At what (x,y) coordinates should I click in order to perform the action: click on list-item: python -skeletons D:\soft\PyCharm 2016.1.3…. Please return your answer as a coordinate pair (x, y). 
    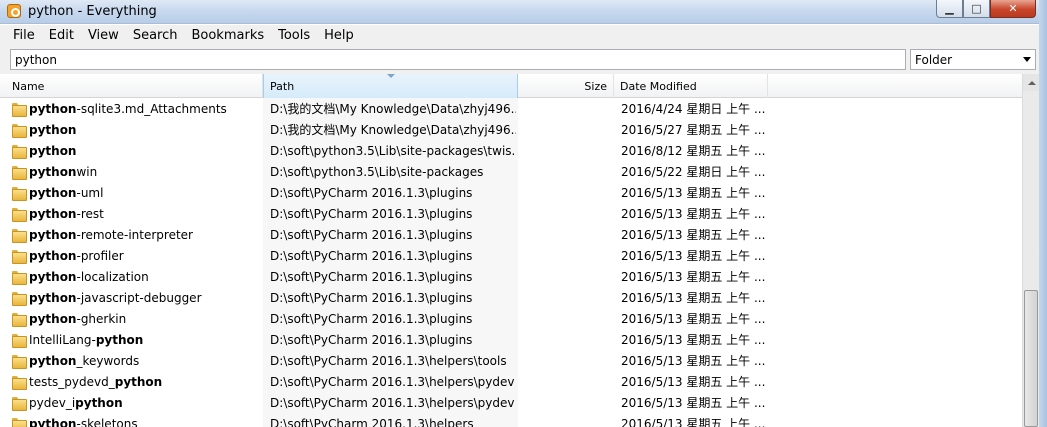
    Looking at the image, I should click on (511, 420).